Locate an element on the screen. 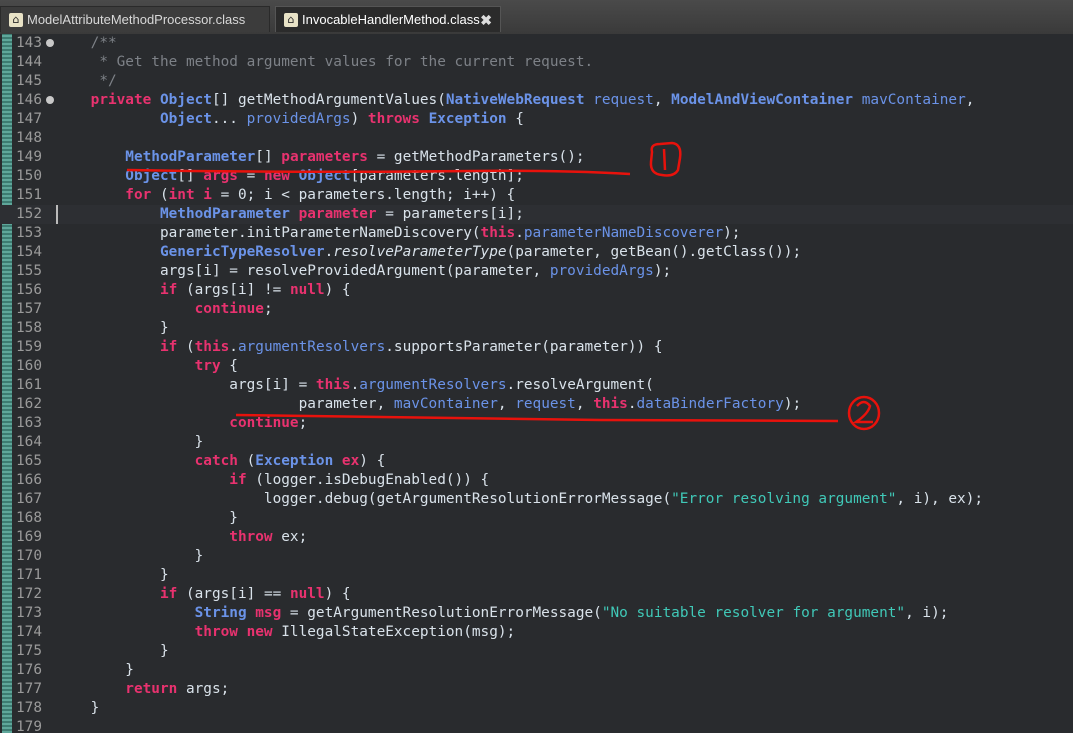  line-number: 162 is located at coordinates (29, 404).